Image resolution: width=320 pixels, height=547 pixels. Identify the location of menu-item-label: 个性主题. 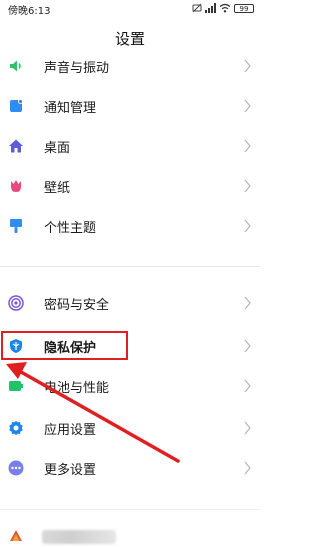
(70, 228).